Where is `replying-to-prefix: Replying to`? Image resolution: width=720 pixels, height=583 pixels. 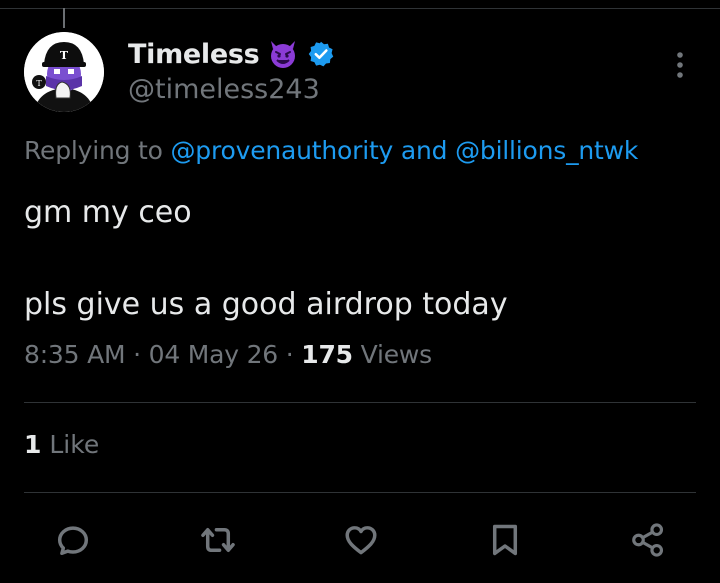 replying-to-prefix: Replying to is located at coordinates (93, 150).